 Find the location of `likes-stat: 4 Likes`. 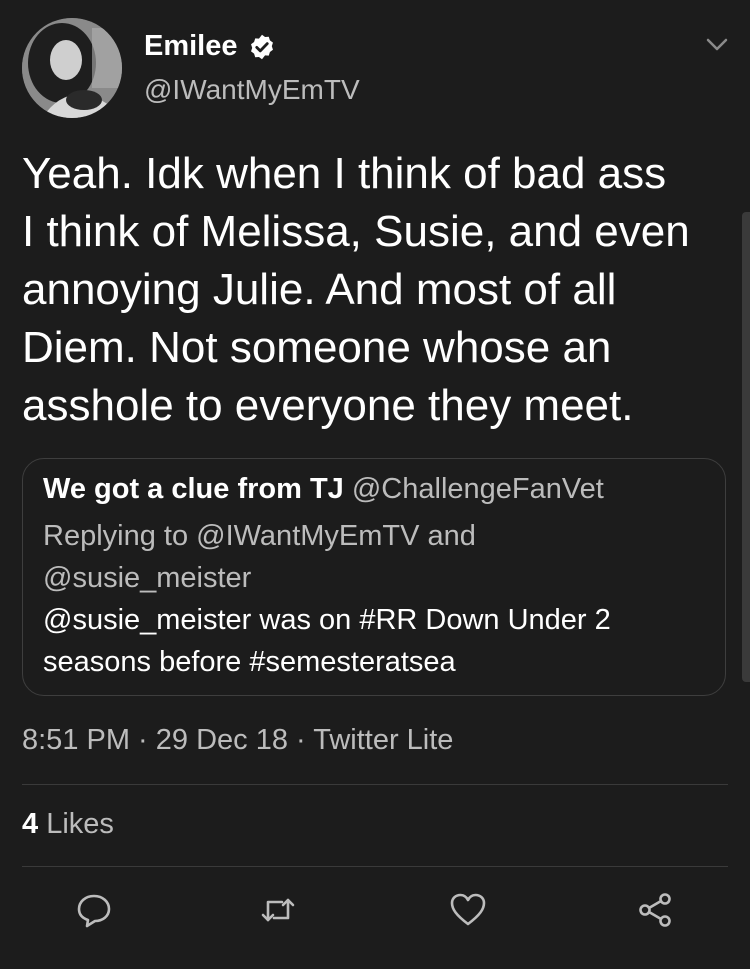

likes-stat: 4 Likes is located at coordinates (68, 824).